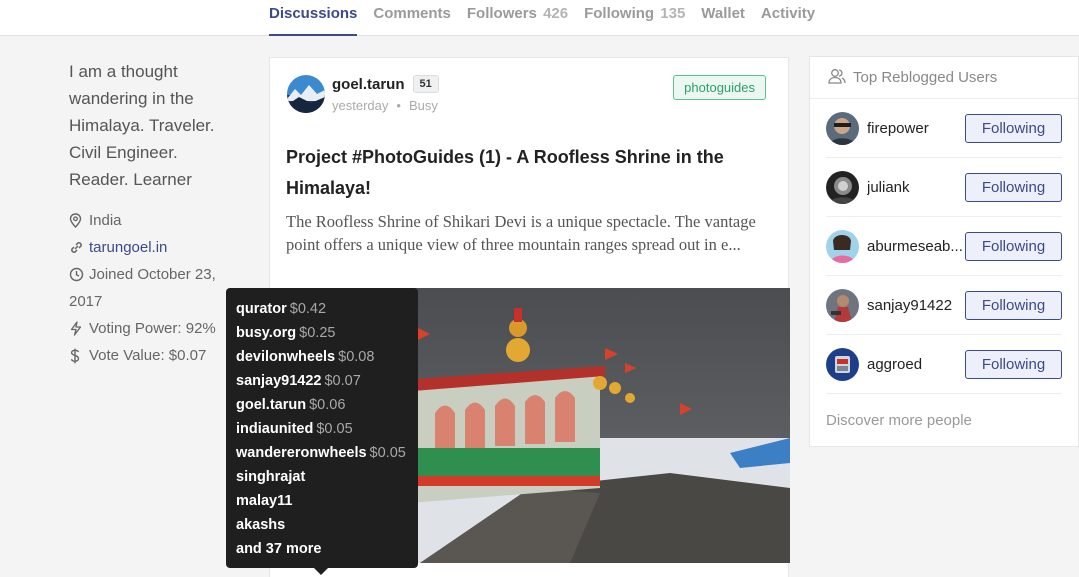  Describe the element at coordinates (925, 77) in the screenshot. I see `panel-title: Top Reblogged Users` at that location.